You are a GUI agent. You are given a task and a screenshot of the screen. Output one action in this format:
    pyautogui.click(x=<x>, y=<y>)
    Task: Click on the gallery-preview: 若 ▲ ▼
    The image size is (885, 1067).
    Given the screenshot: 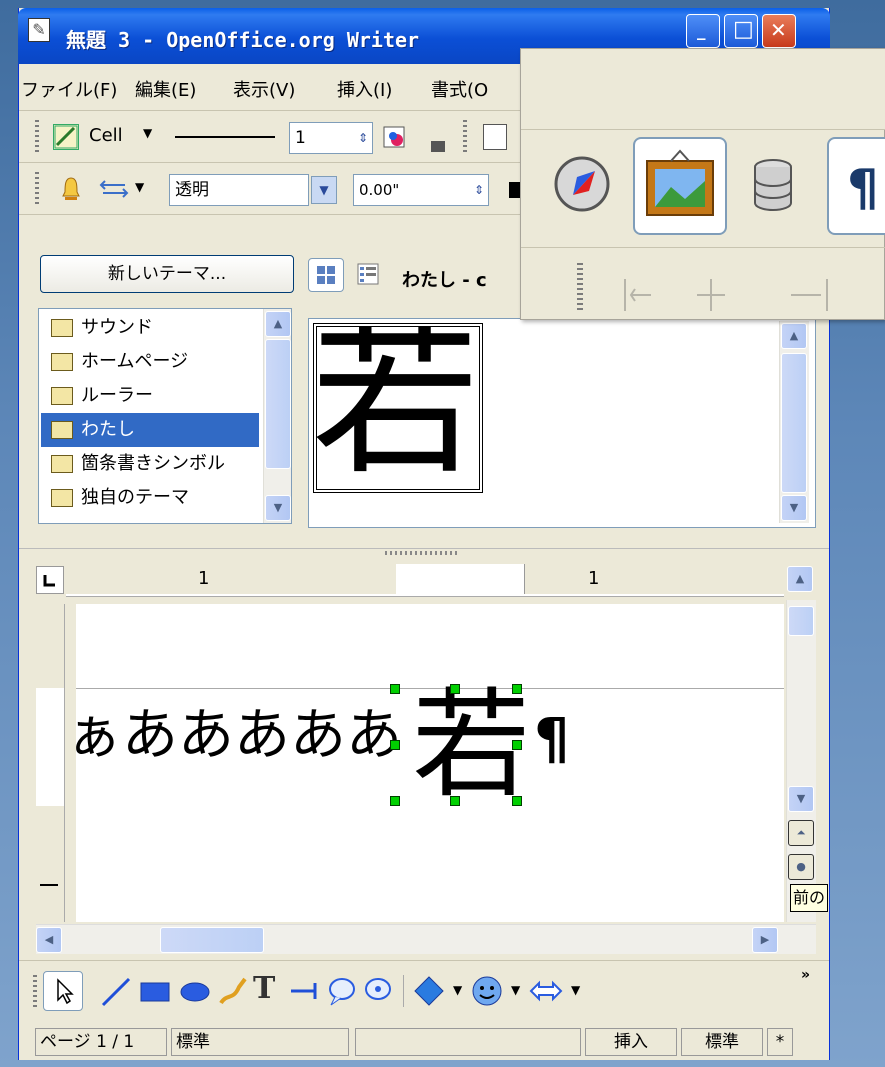 What is the action you would take?
    pyautogui.click(x=562, y=423)
    